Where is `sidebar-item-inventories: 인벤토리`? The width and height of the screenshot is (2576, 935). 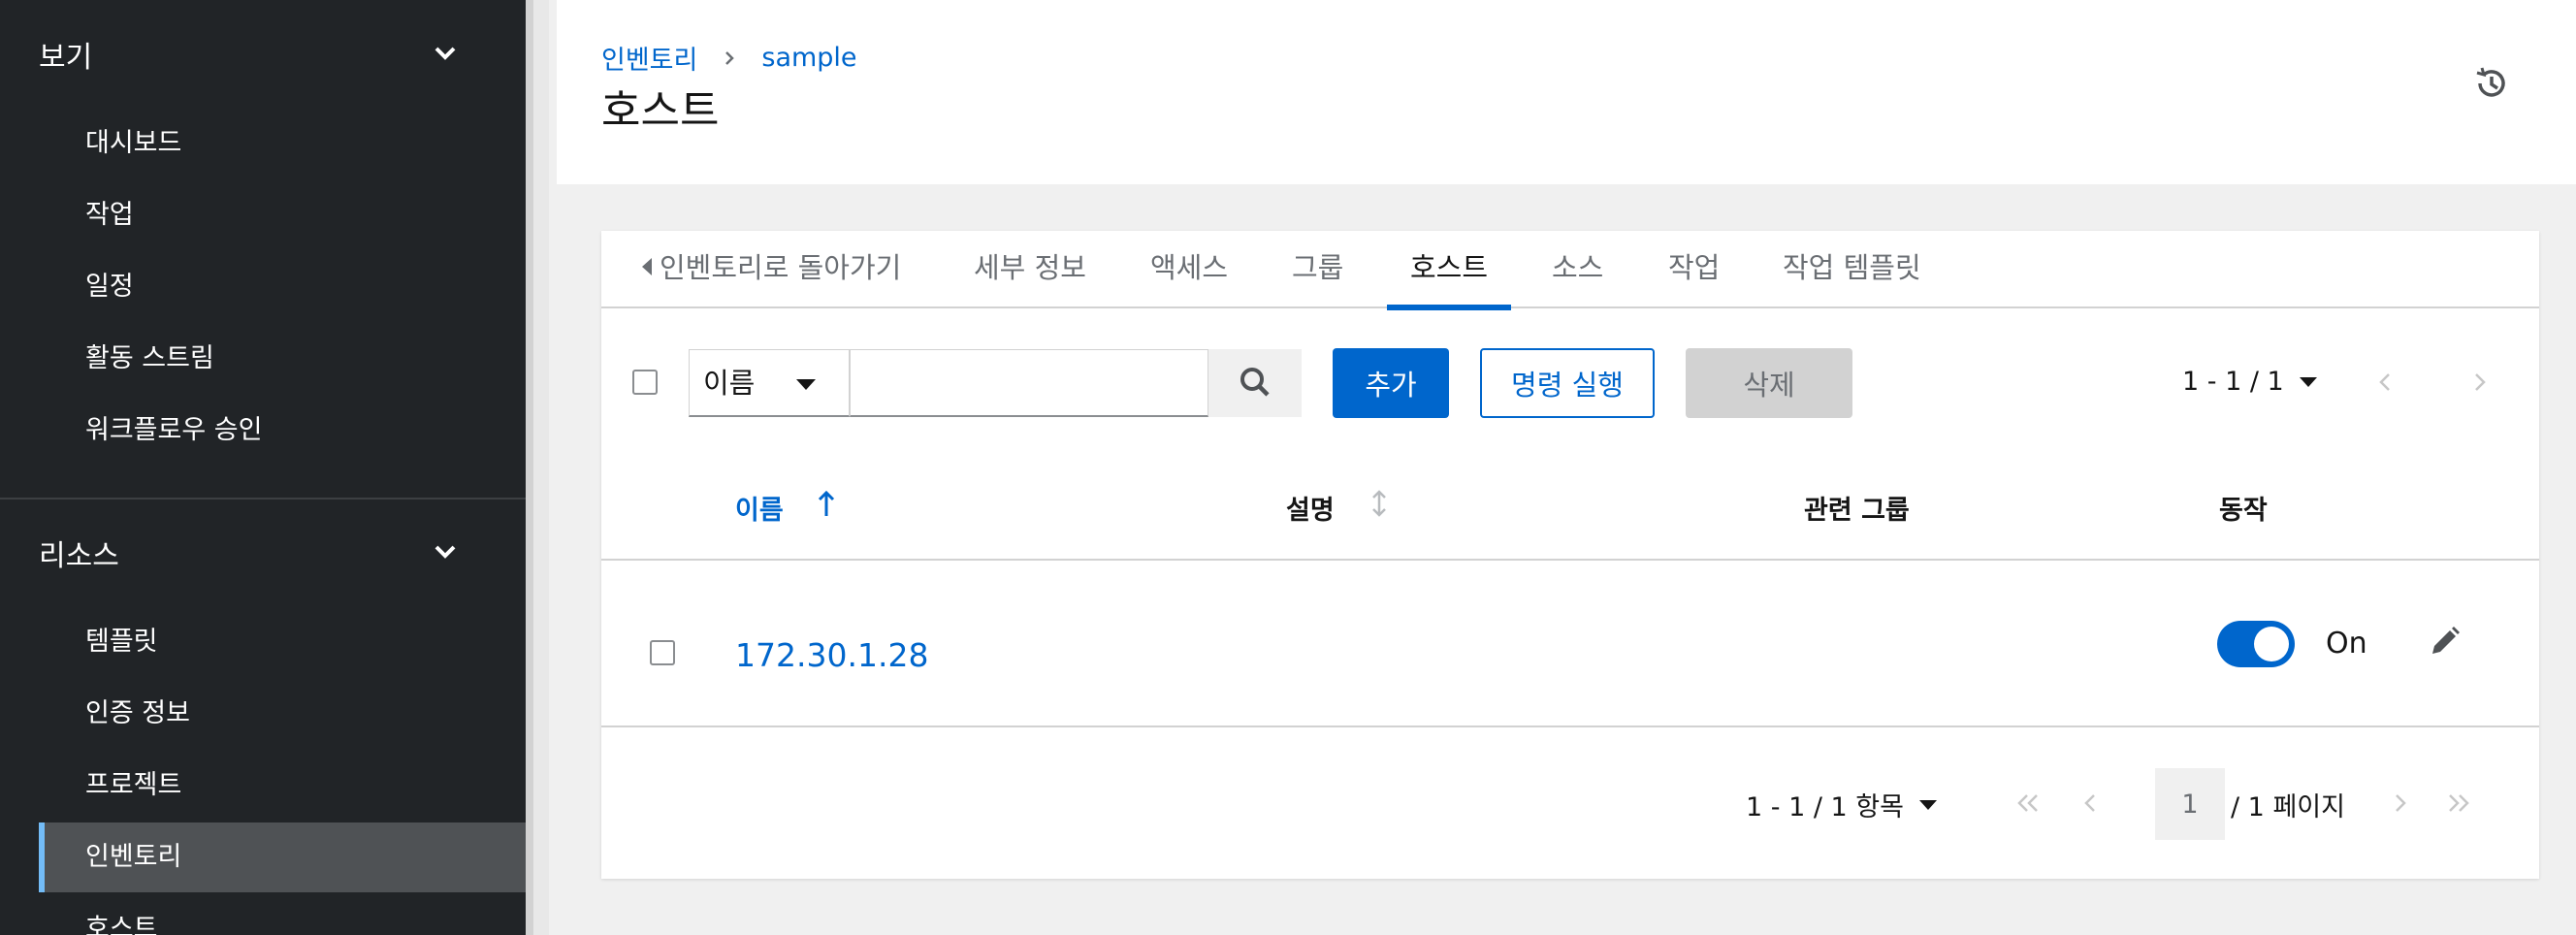 sidebar-item-inventories: 인벤토리 is located at coordinates (282, 857).